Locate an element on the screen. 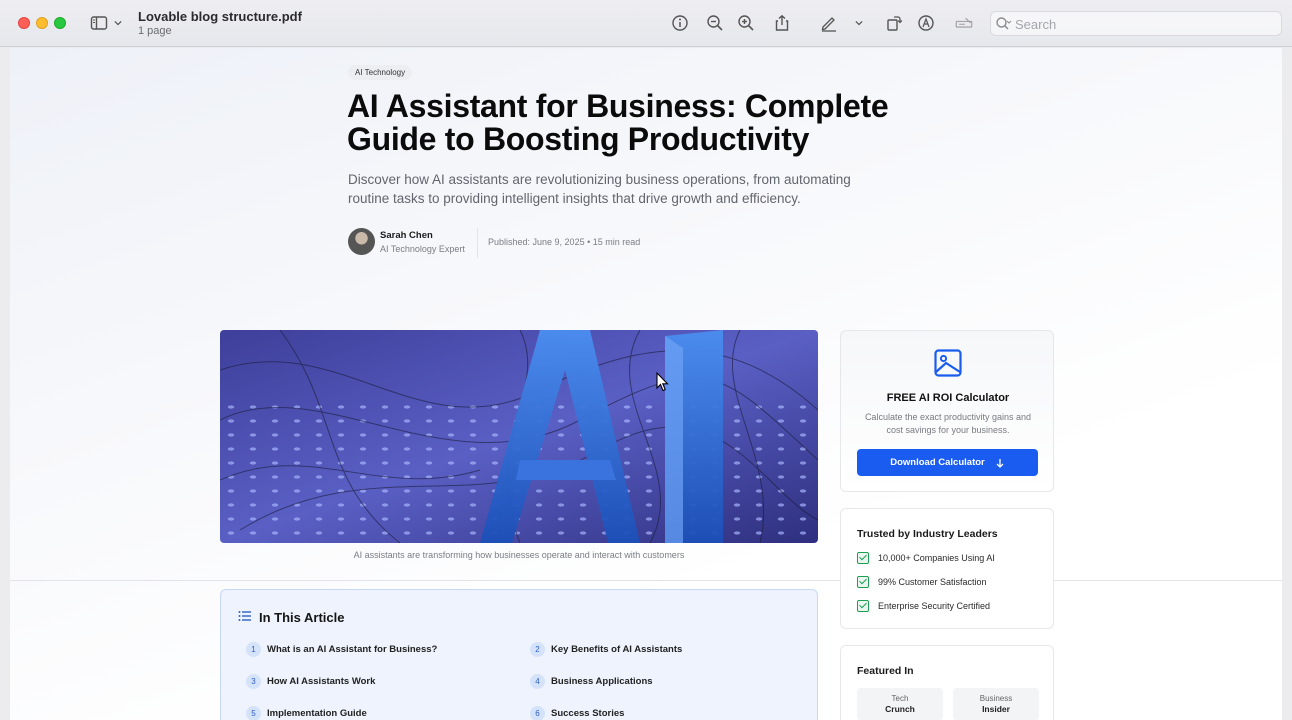 The width and height of the screenshot is (1292, 720). press-logo: Tech Crunch is located at coordinates (900, 704).